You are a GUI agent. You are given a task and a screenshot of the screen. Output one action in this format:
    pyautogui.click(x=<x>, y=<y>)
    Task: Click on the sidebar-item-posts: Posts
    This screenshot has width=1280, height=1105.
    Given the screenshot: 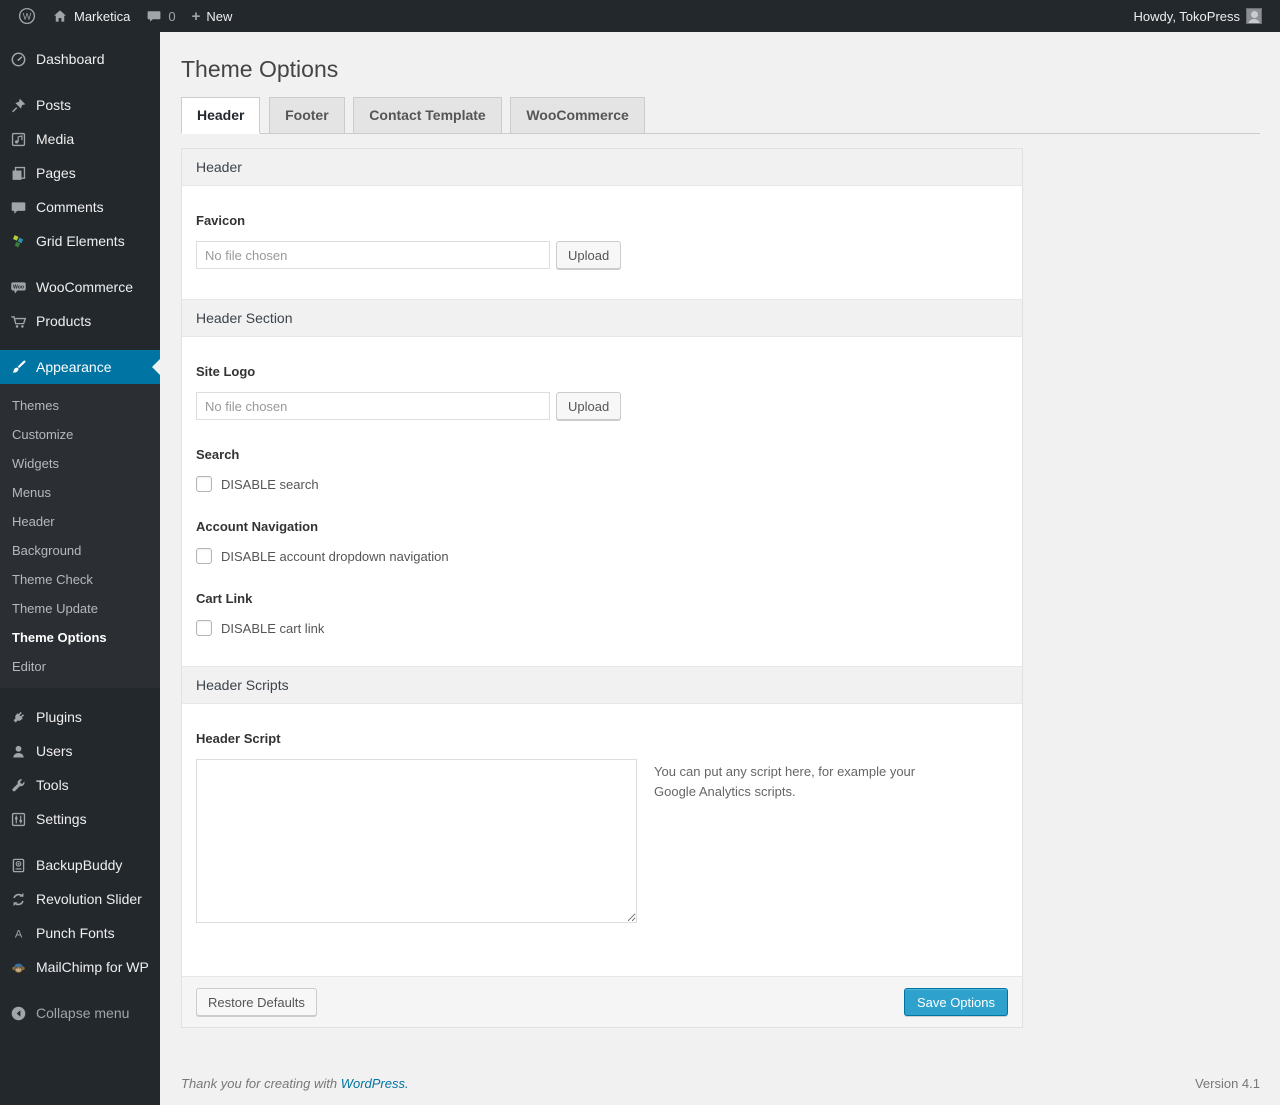 What is the action you would take?
    pyautogui.click(x=80, y=105)
    